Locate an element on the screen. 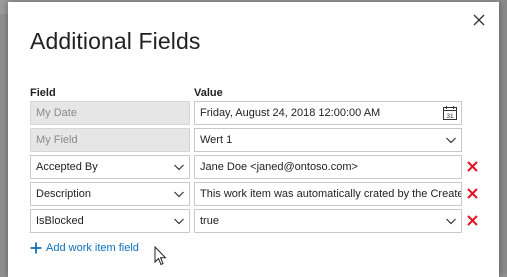 The image size is (507, 277). isblocked-value-text: true is located at coordinates (209, 221).